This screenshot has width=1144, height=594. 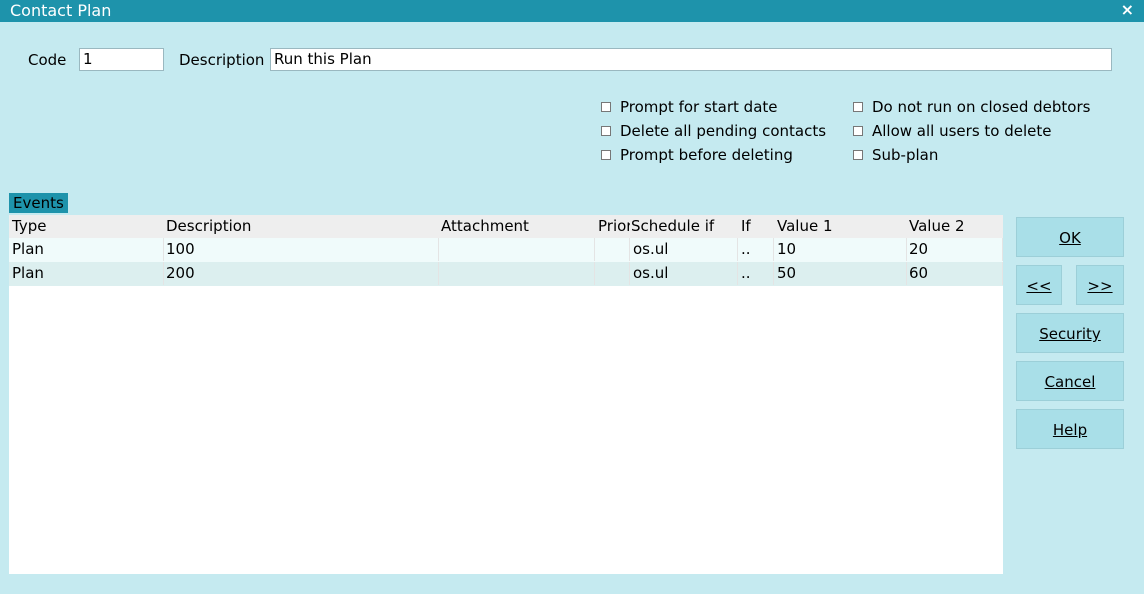 I want to click on cell-value-2: 60, so click(x=954, y=273).